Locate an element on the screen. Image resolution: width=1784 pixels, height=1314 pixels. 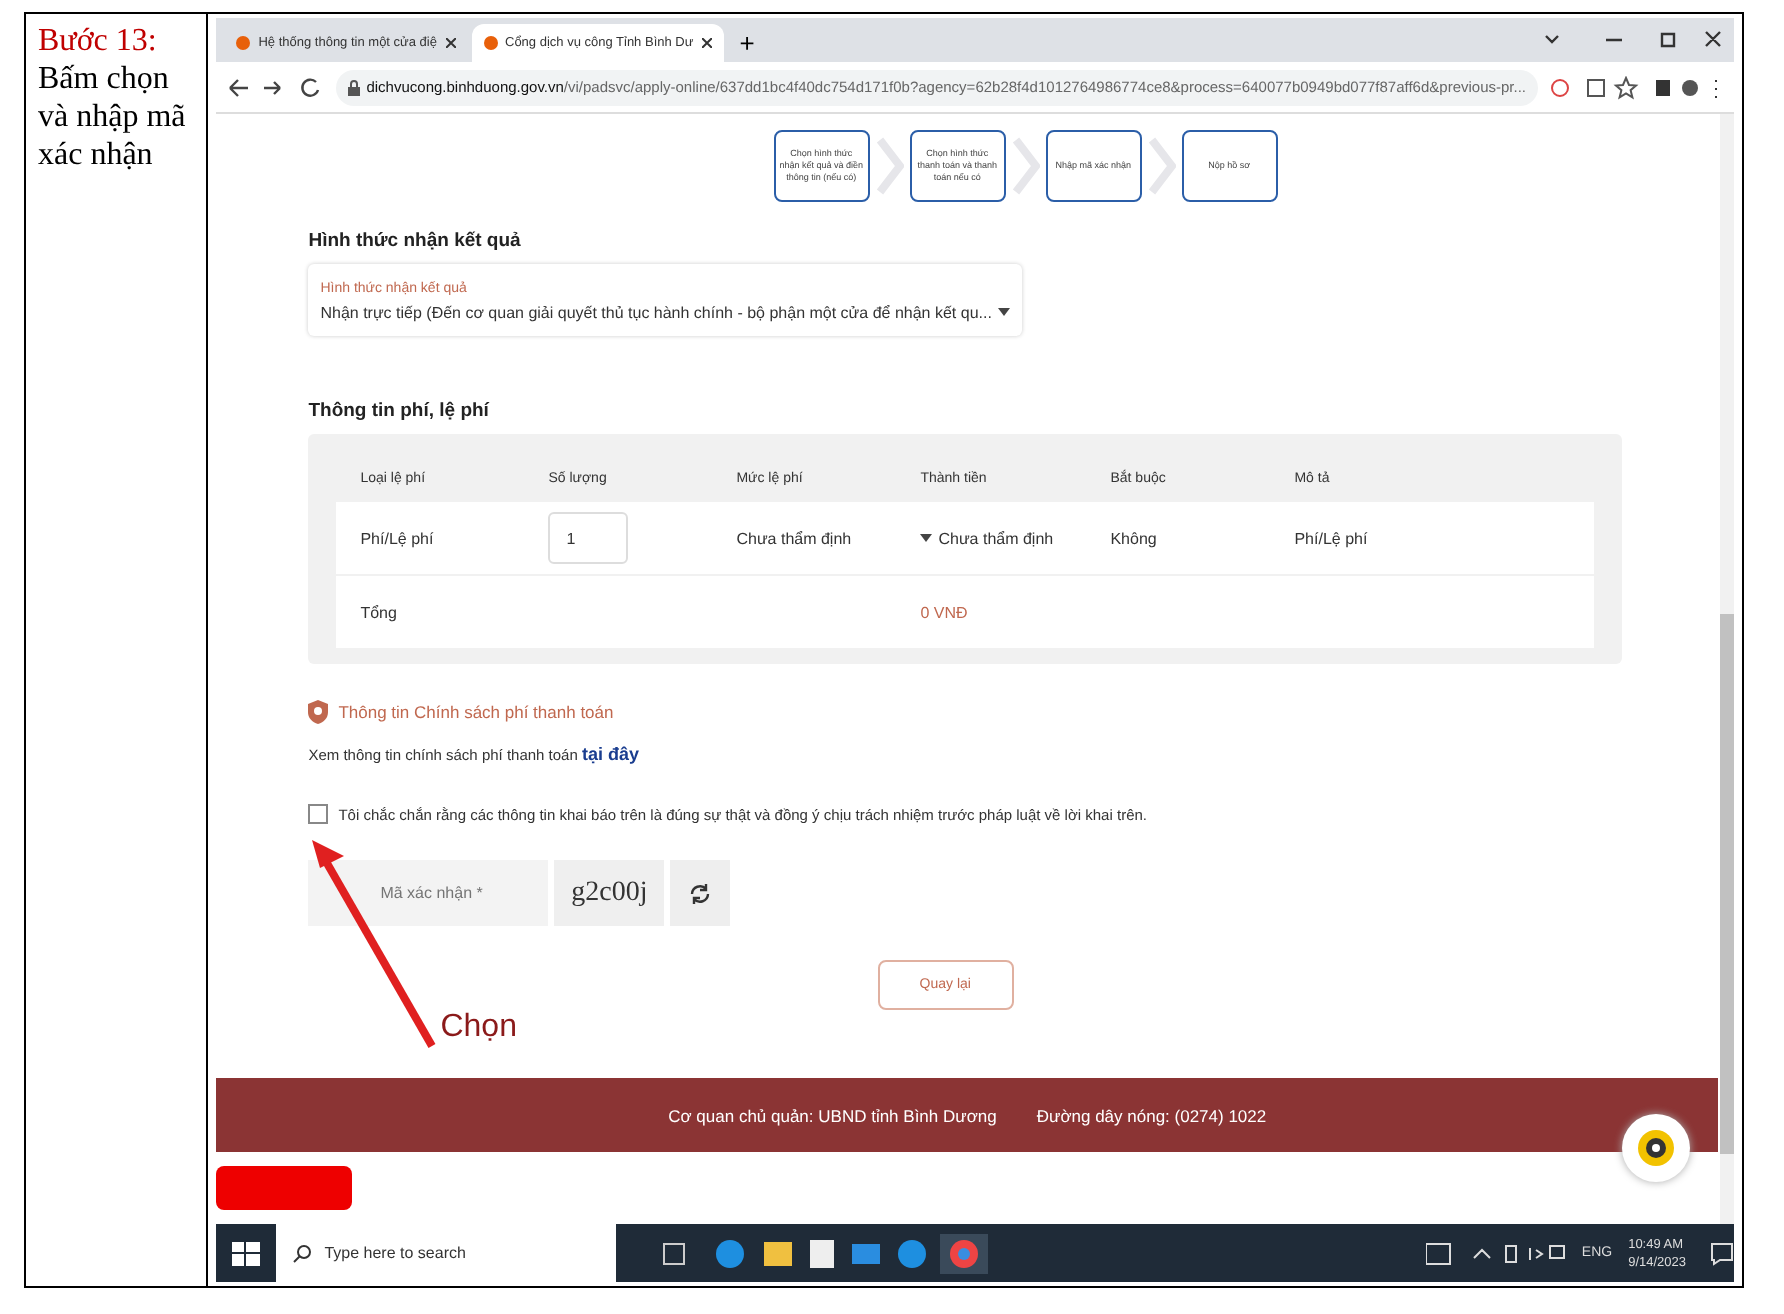
step-caption: Bước 13: Bấm chọn và nhập mã xác nhận is located at coordinates (113, 98).